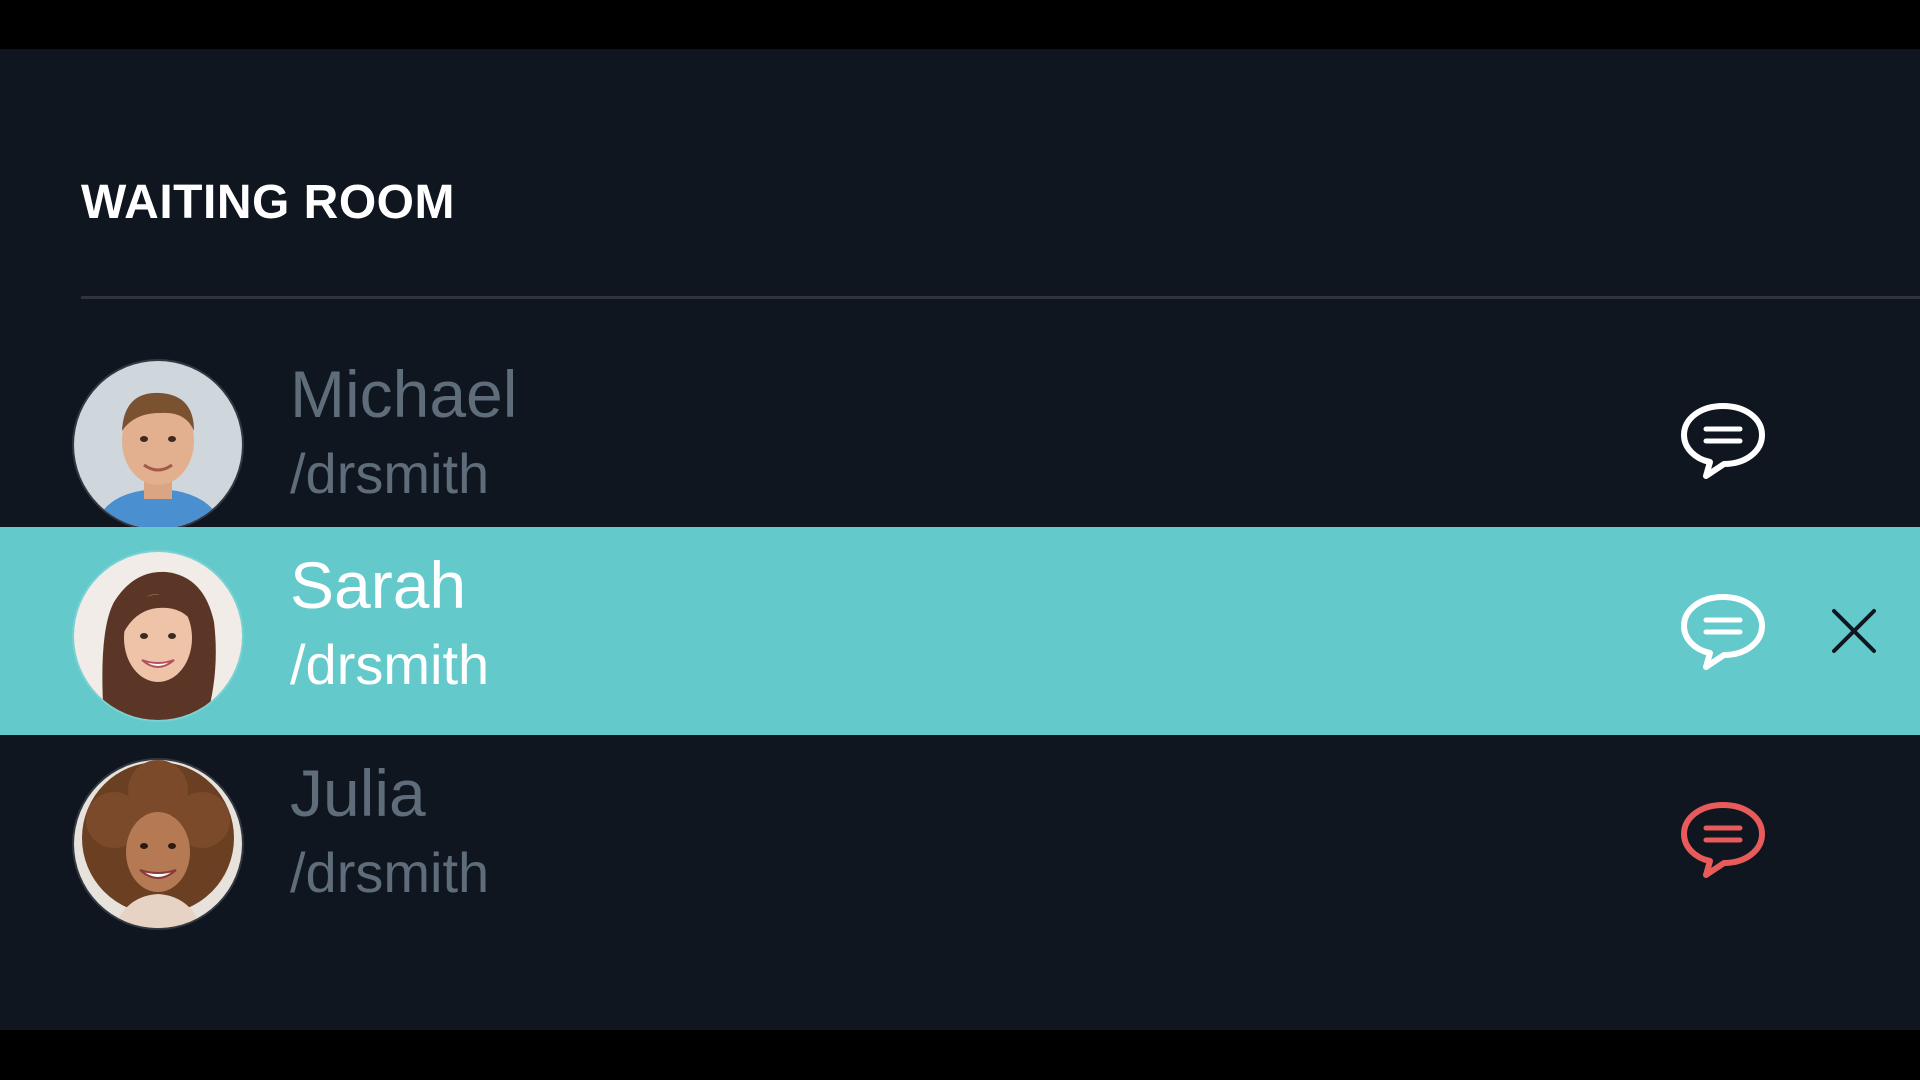 This screenshot has width=1920, height=1080. I want to click on letterbox-bottom, so click(960, 1055).